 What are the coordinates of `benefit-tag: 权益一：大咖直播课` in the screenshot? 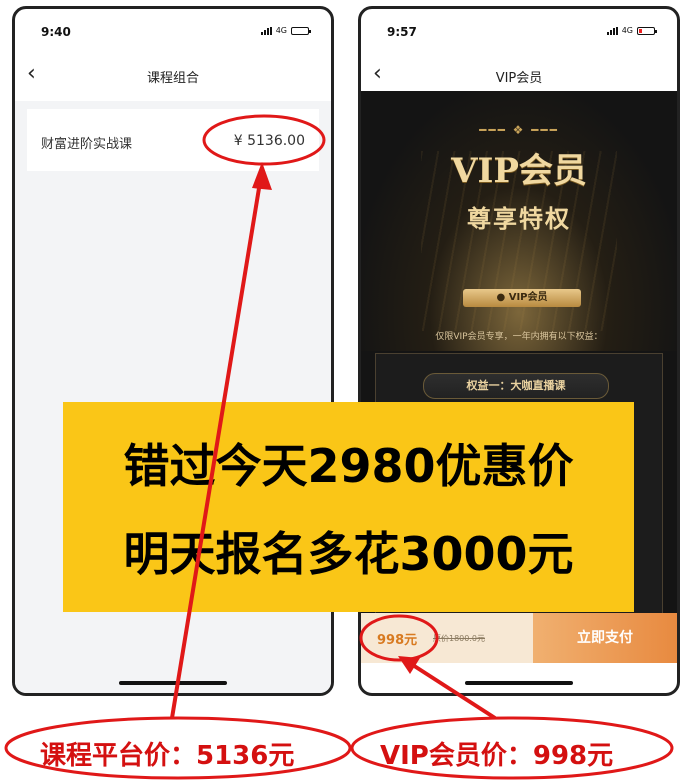 It's located at (516, 386).